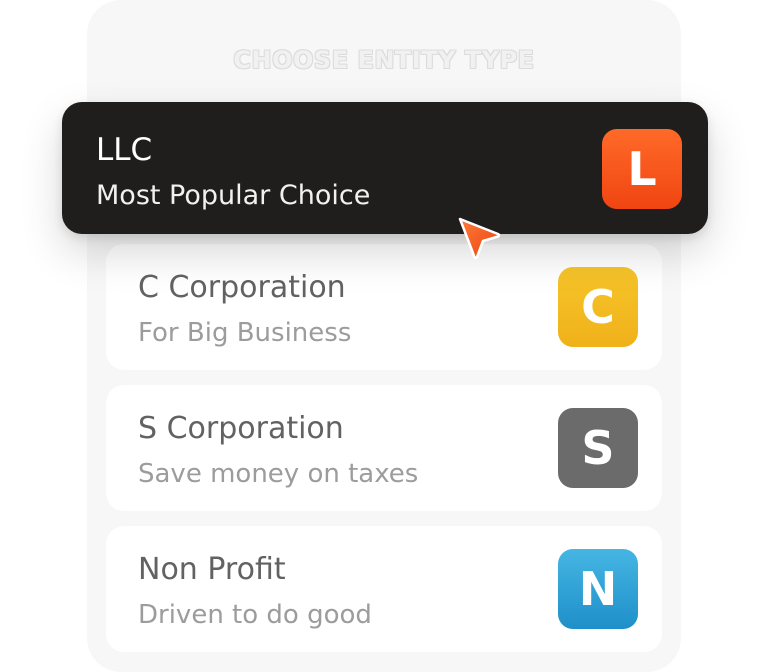  I want to click on option-subtitle: Driven to do good, so click(255, 615).